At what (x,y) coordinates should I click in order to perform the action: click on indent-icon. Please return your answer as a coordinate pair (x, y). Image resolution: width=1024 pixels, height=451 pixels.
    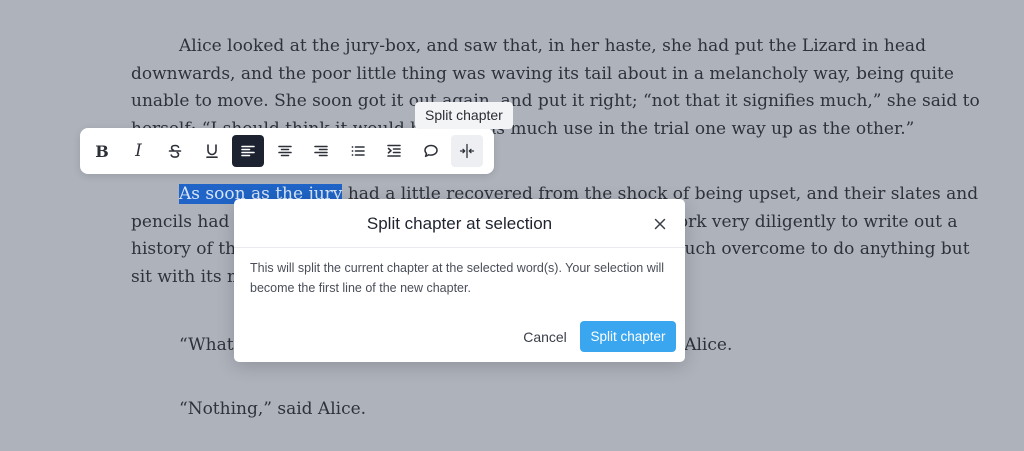
    Looking at the image, I should click on (394, 150).